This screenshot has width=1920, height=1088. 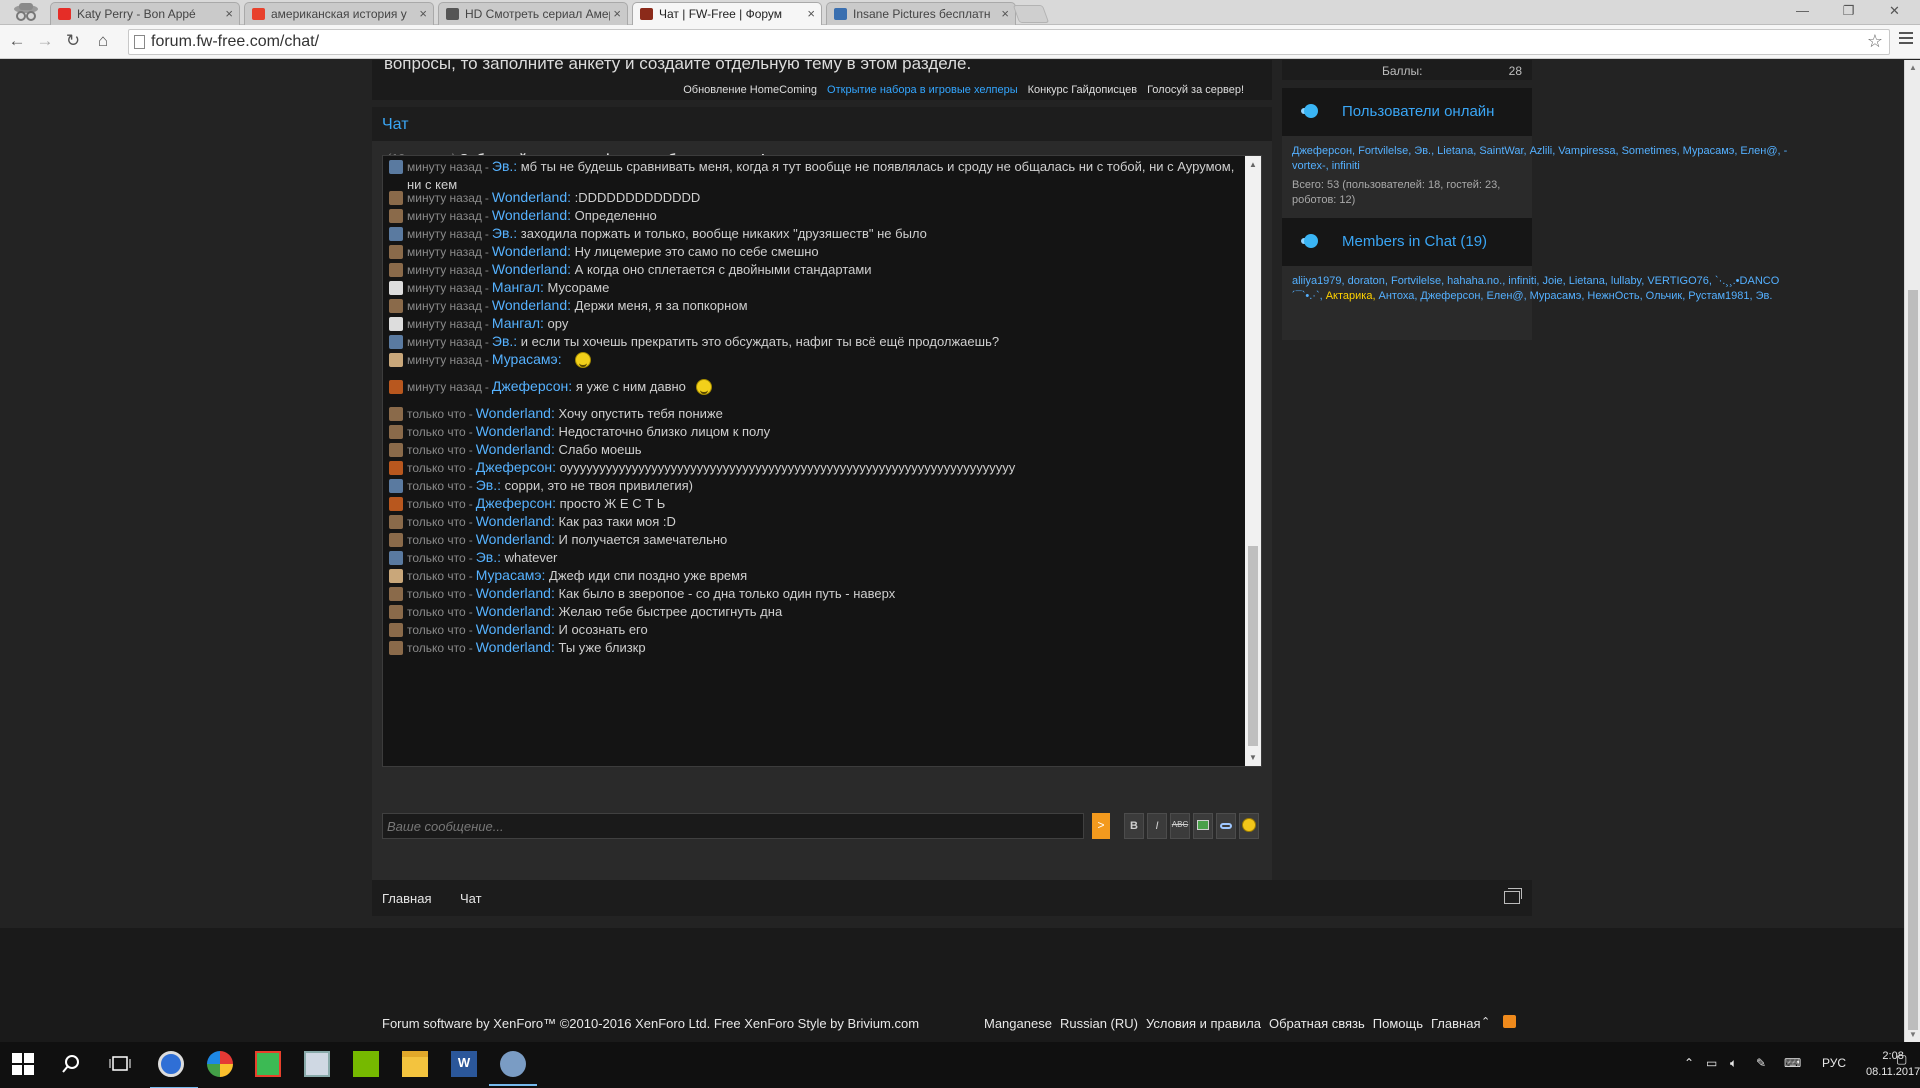 I want to click on taskbar-explorer-icon, so click(x=415, y=1064).